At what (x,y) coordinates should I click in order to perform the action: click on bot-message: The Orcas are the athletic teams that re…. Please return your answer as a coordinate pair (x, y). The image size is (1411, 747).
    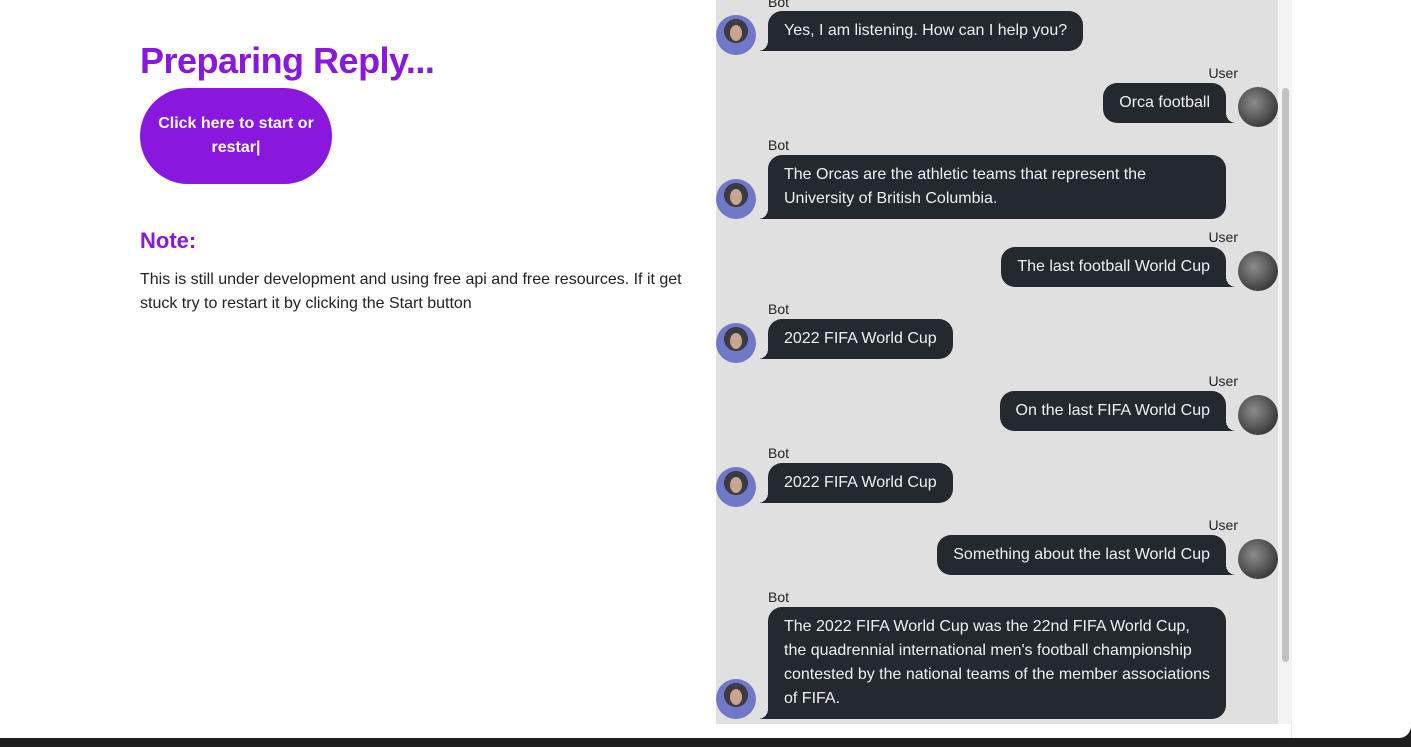
    Looking at the image, I should click on (992, 187).